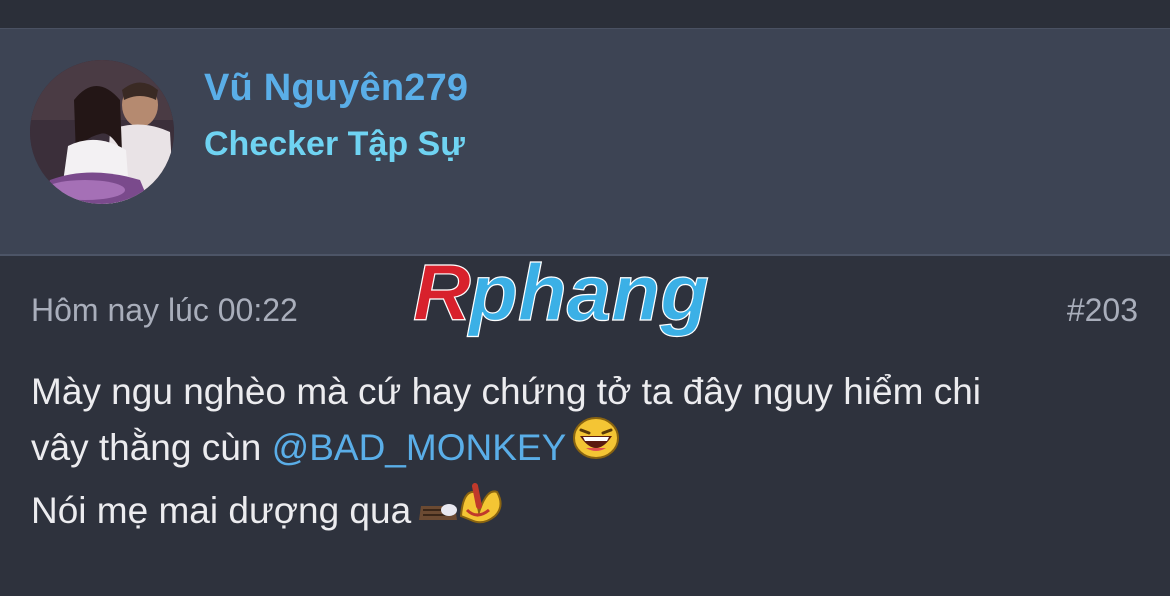 Image resolution: width=1170 pixels, height=596 pixels. What do you see at coordinates (588, 296) in the screenshot?
I see `watermark-letters: phang` at bounding box center [588, 296].